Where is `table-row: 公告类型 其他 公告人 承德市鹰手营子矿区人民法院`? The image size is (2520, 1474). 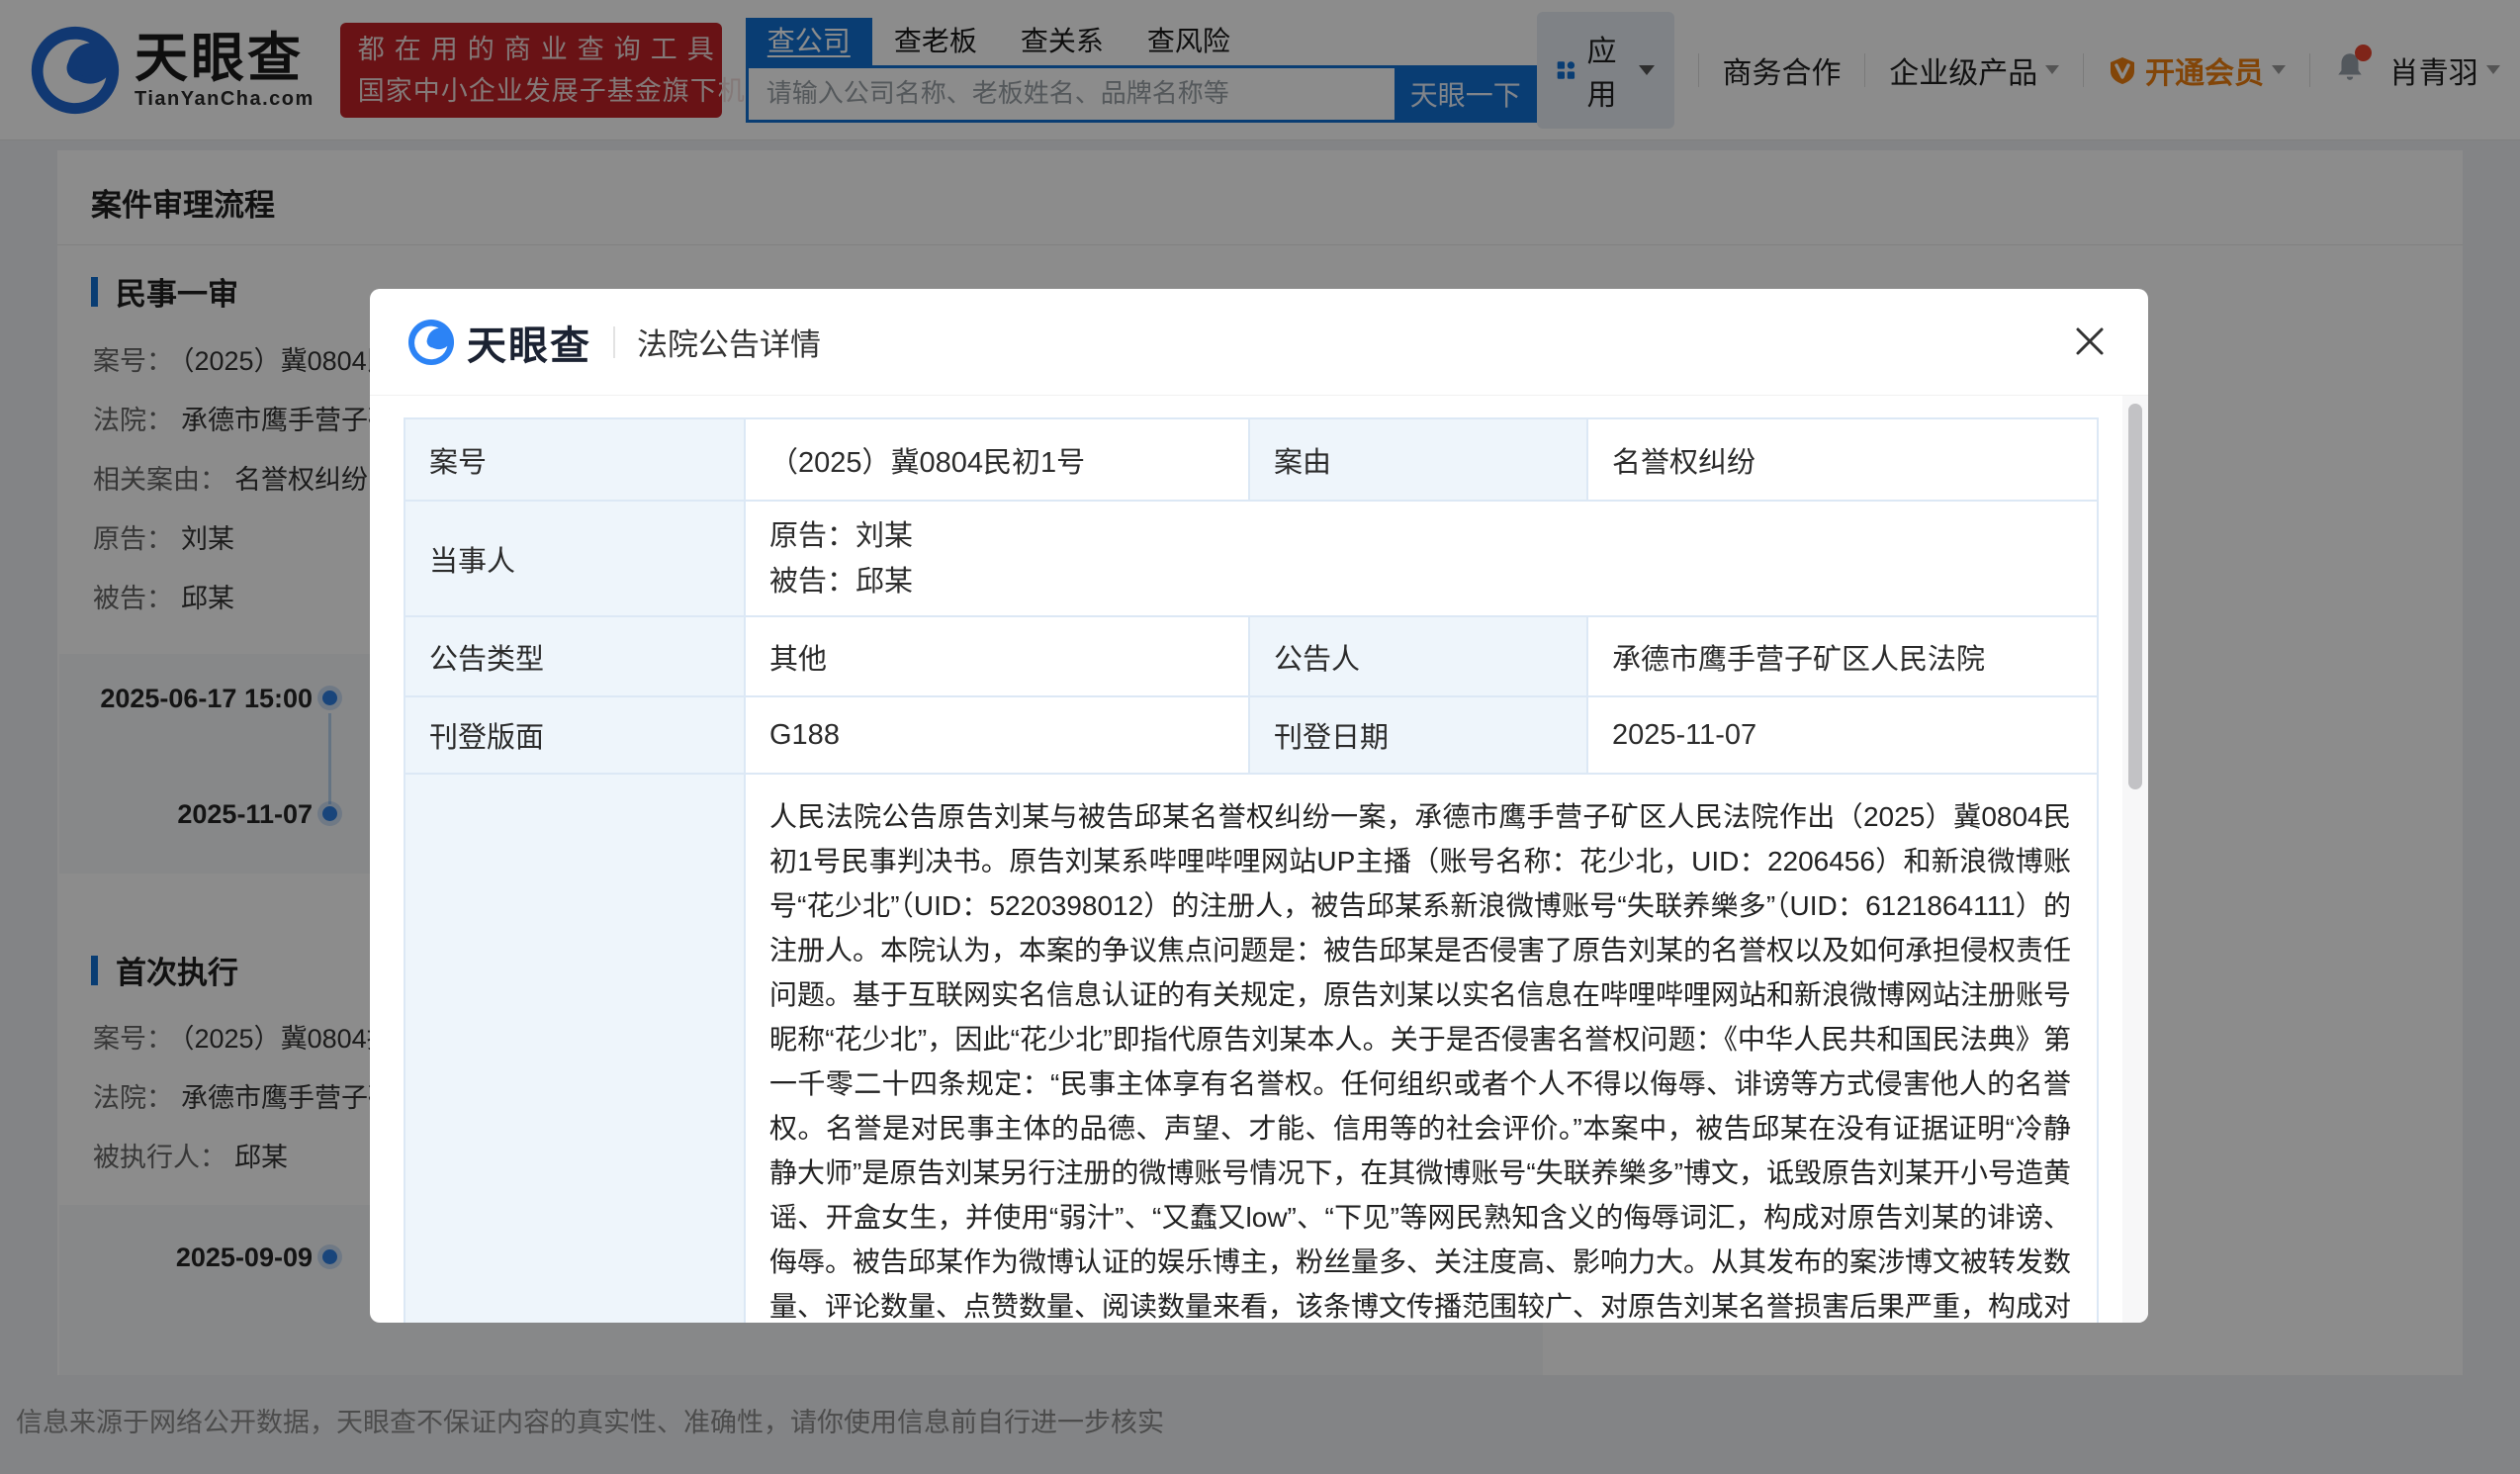 table-row: 公告类型 其他 公告人 承德市鹰手营子矿区人民法院 is located at coordinates (1251, 656).